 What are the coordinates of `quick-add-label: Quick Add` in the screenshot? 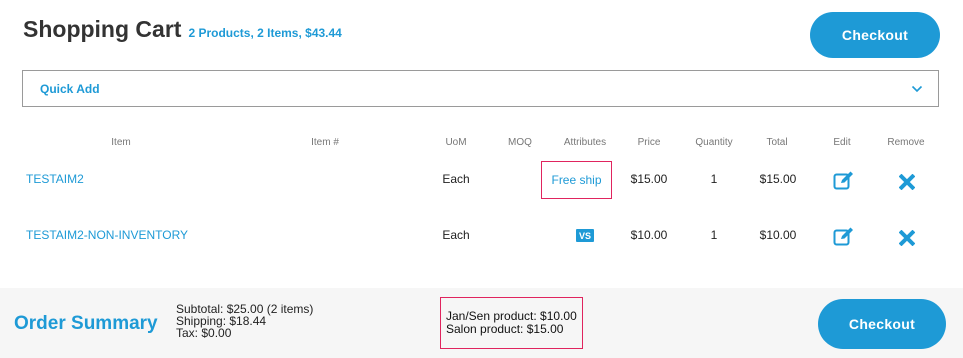 It's located at (70, 88).